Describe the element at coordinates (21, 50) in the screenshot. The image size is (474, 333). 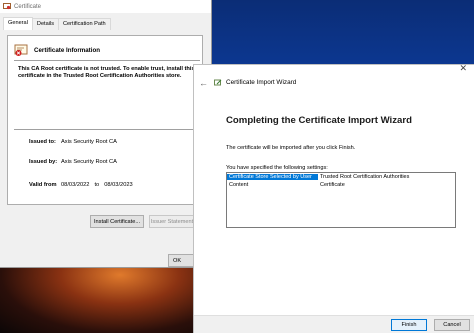
I see `untrusted-certificate-icon` at that location.